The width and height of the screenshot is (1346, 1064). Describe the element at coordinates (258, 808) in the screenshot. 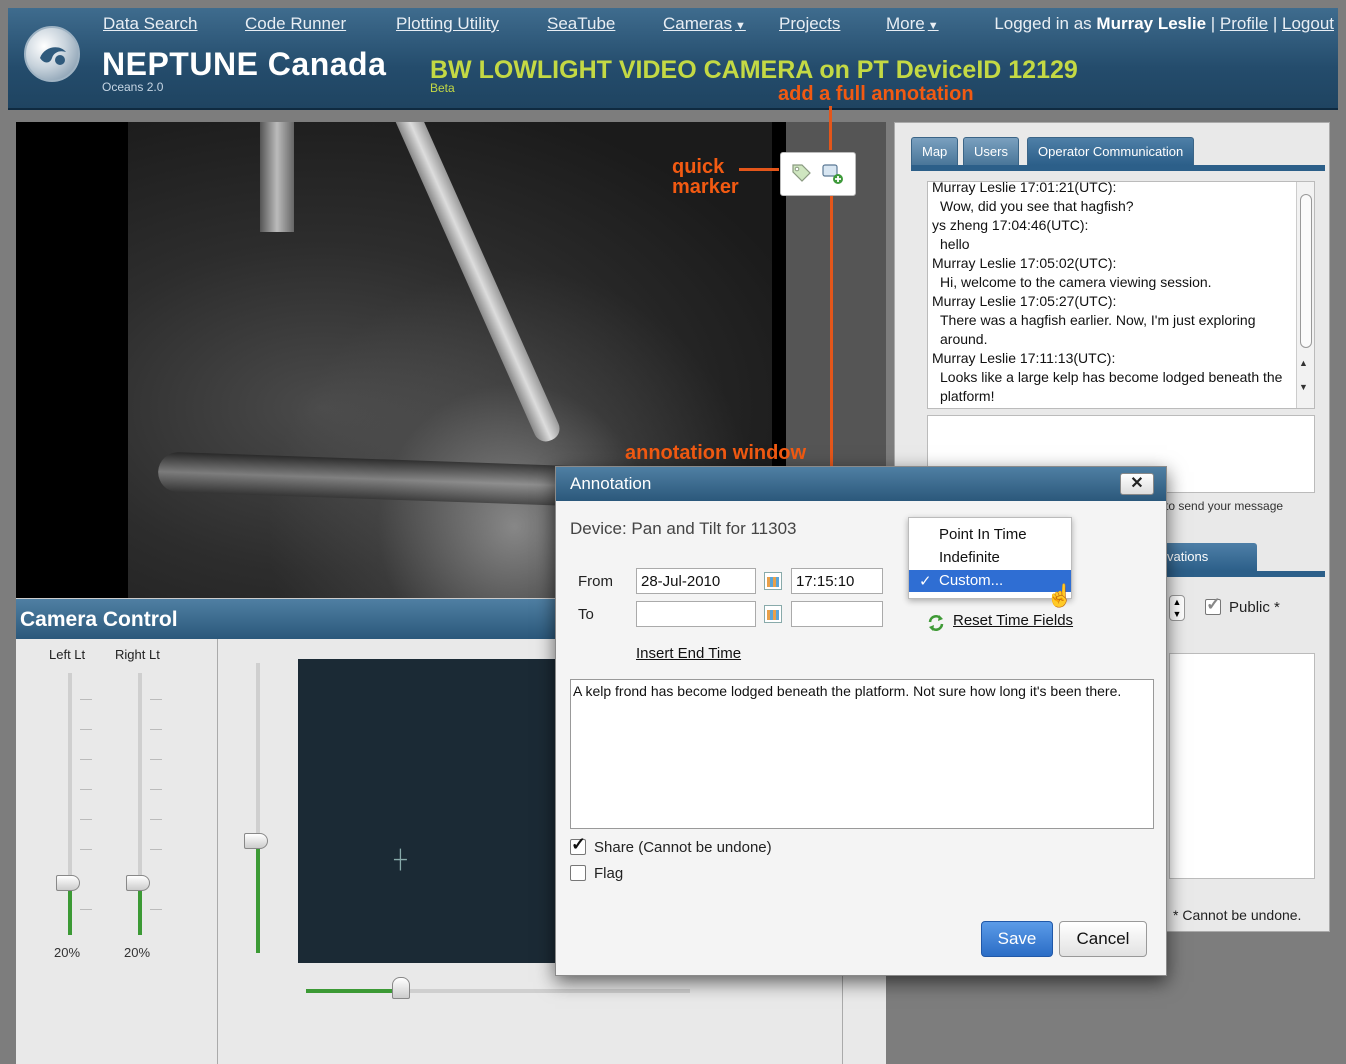

I see `tilt-slider` at that location.